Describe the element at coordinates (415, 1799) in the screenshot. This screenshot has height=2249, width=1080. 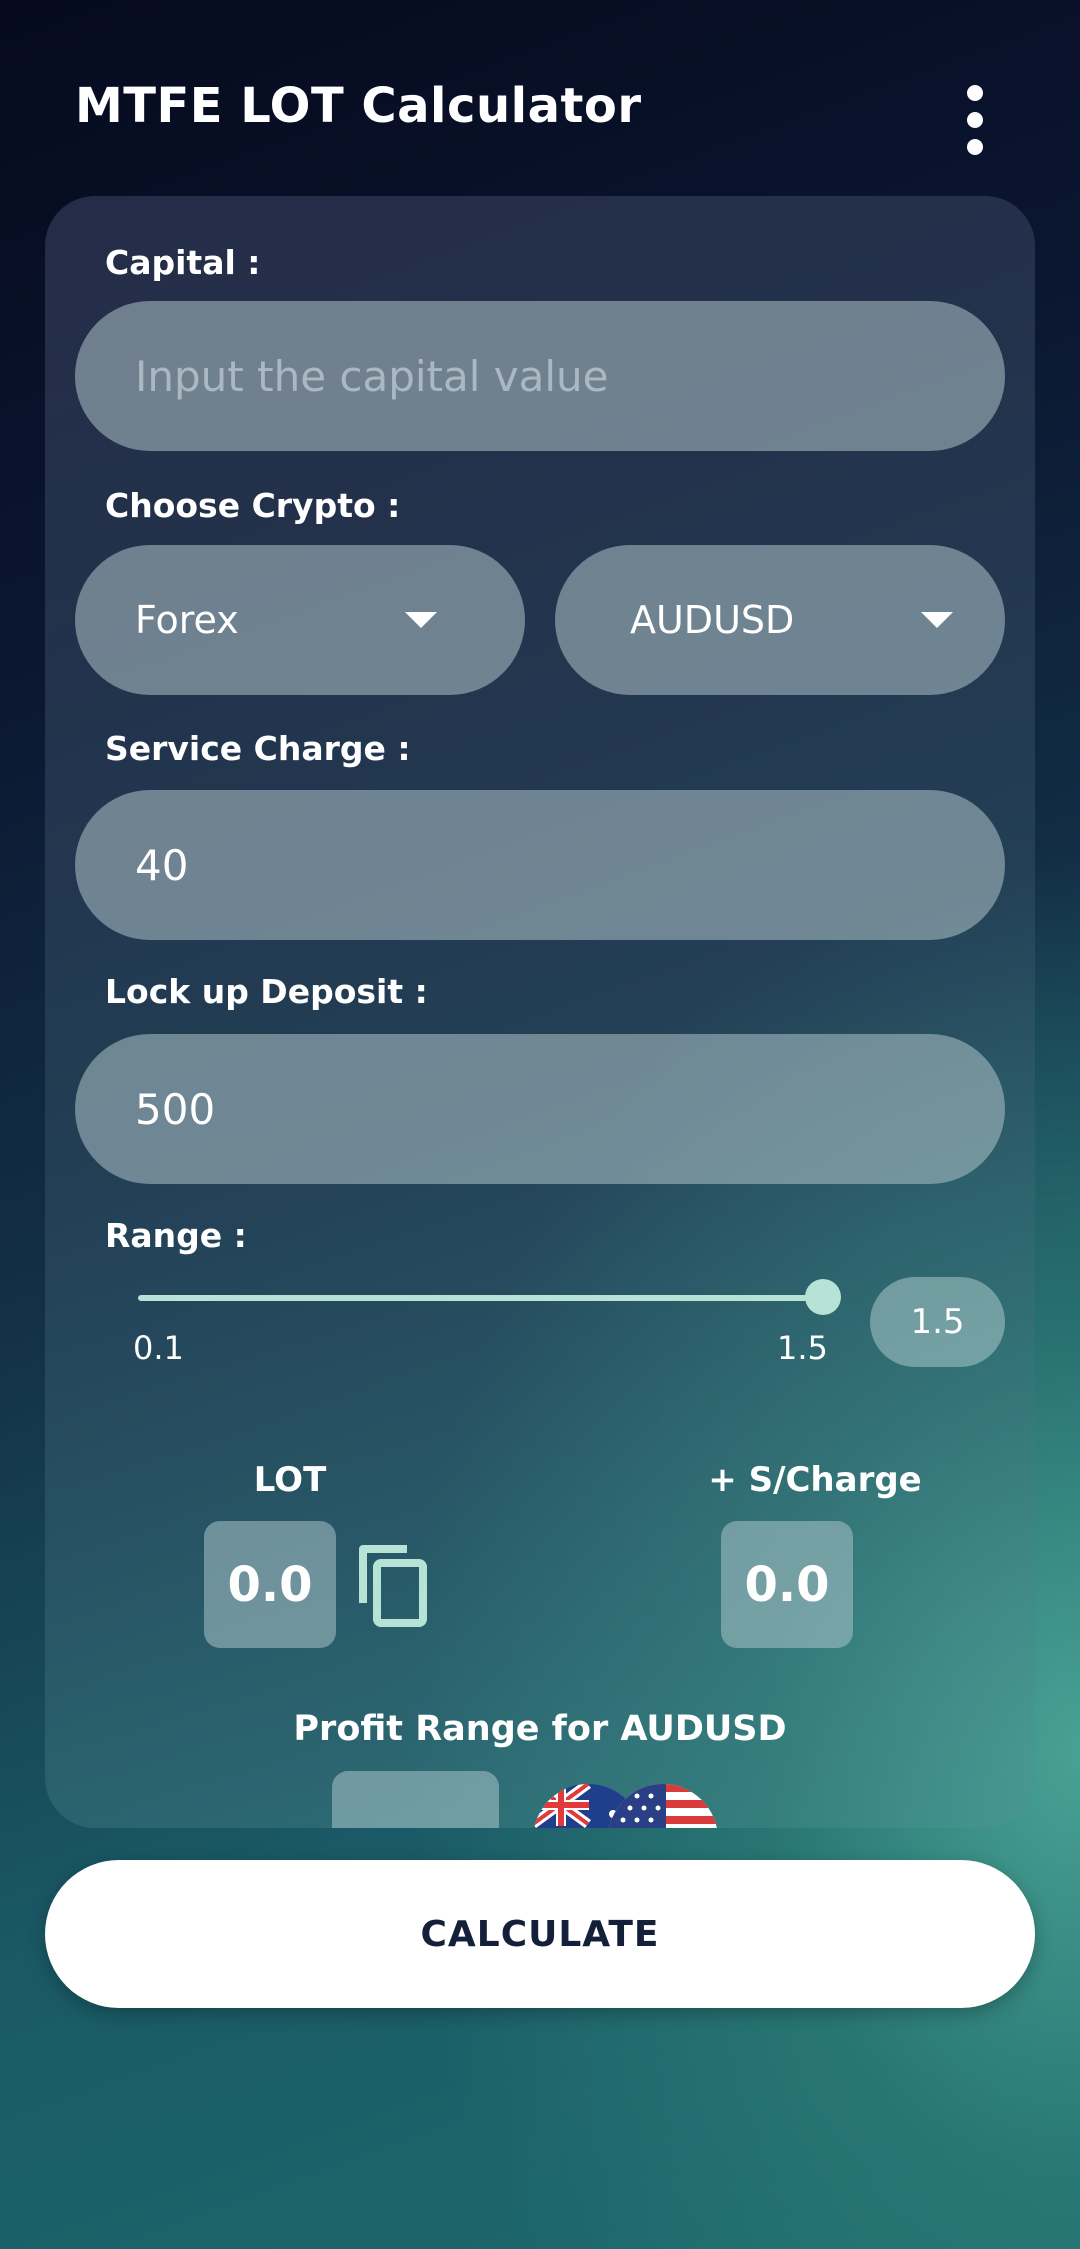
I see `profit-range-box` at that location.